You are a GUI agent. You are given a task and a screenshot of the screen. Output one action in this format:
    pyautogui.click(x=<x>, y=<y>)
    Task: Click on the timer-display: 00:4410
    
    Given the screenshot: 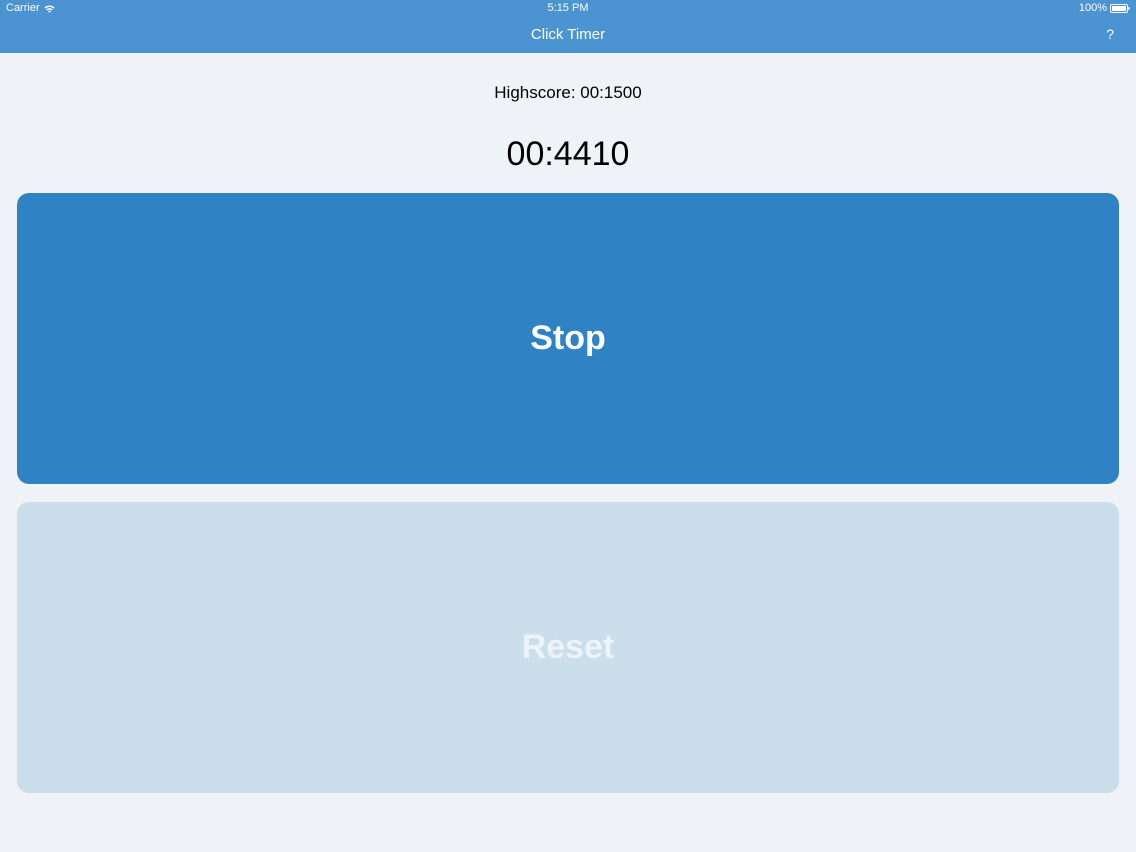 What is the action you would take?
    pyautogui.click(x=568, y=154)
    